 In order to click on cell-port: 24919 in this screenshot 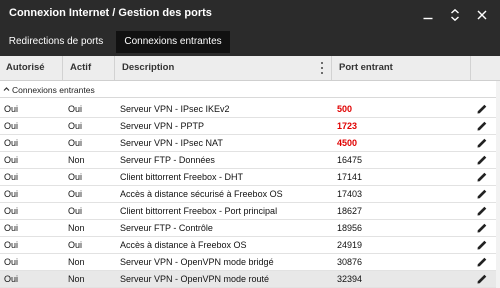, I will do `click(350, 245)`.